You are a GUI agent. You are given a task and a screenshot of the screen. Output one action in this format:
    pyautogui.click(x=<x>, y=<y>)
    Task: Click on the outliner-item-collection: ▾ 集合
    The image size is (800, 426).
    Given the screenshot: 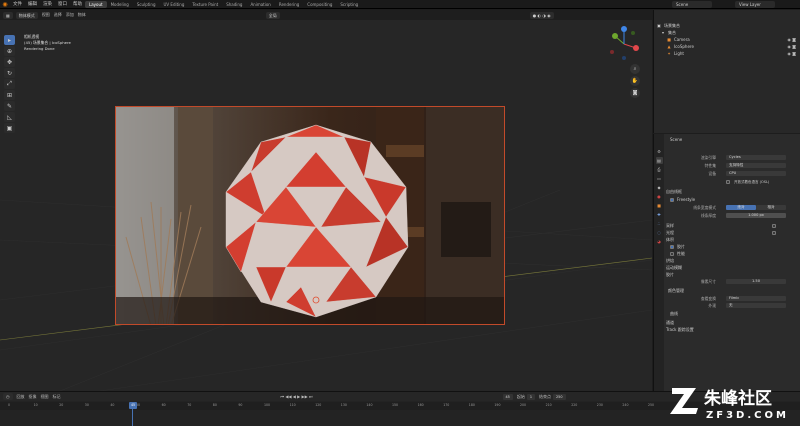 What is the action you would take?
    pyautogui.click(x=727, y=32)
    